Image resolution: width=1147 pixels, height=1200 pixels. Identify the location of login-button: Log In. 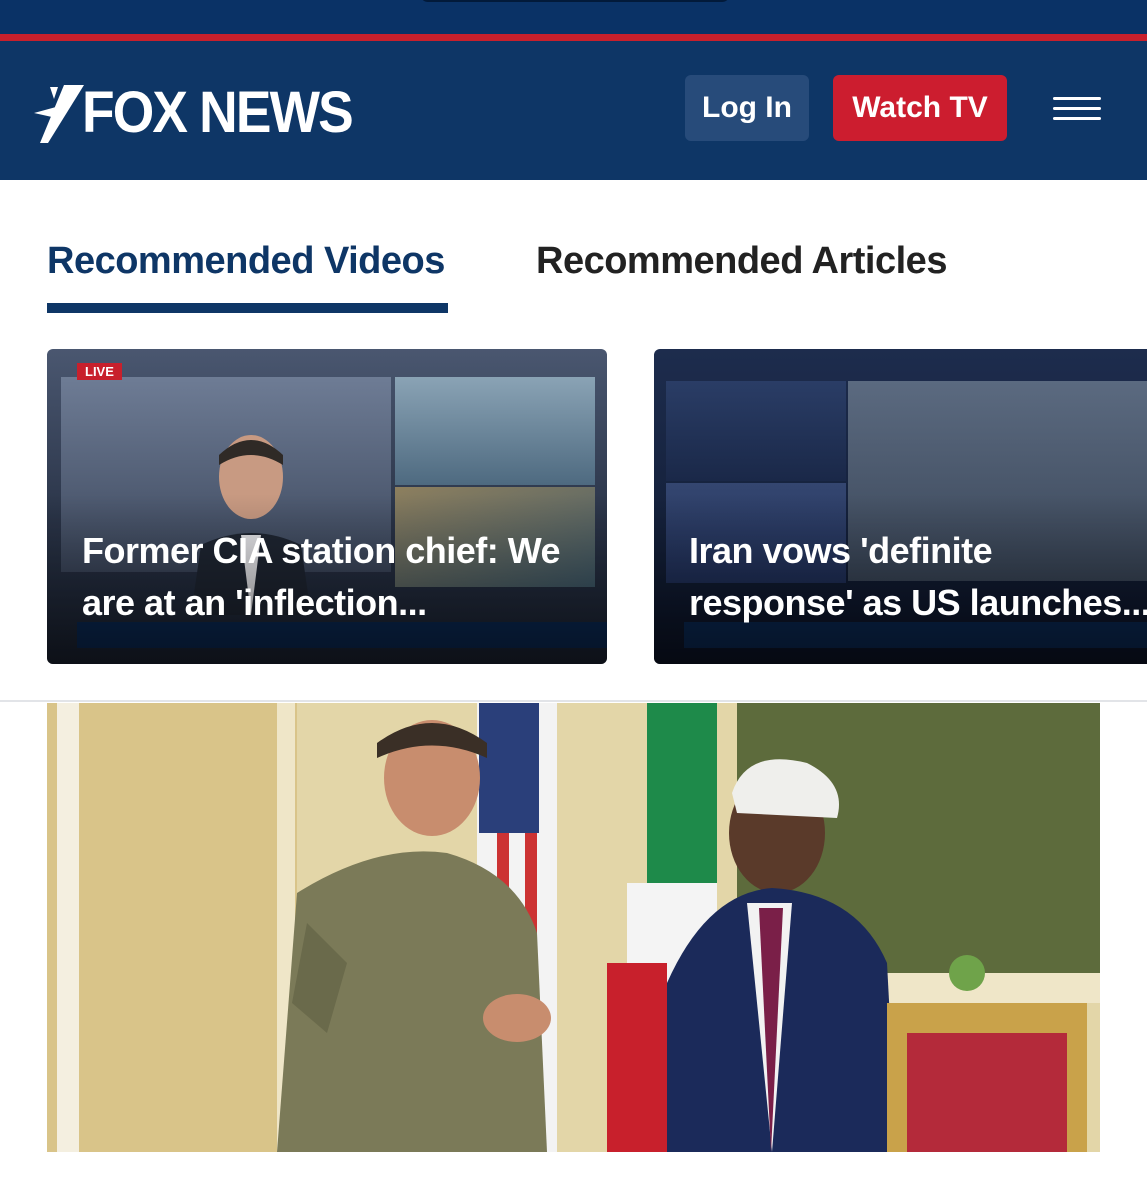
(747, 108).